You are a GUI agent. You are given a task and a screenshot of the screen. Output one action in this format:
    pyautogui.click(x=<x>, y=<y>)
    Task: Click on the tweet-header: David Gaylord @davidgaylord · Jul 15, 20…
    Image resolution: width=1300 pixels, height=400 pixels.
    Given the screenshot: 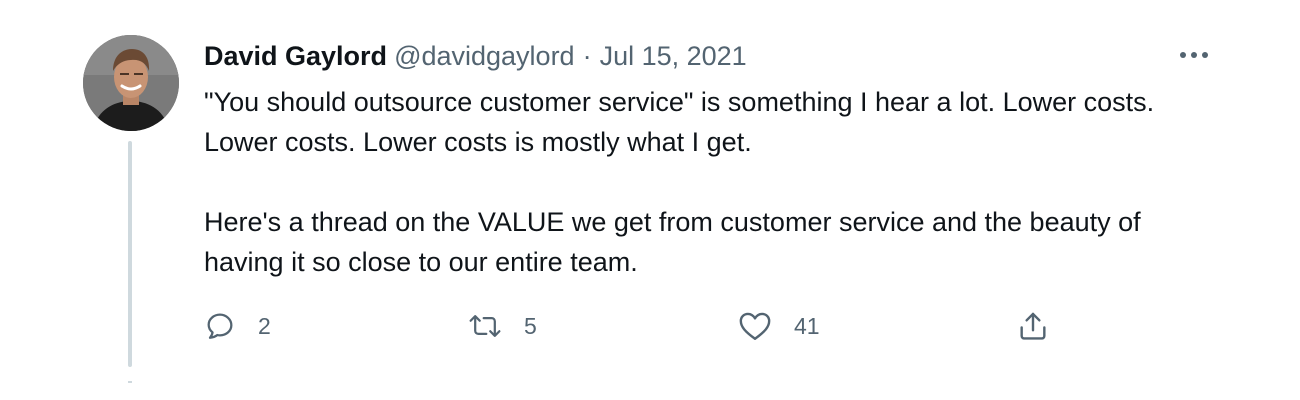 What is the action you would take?
    pyautogui.click(x=475, y=56)
    